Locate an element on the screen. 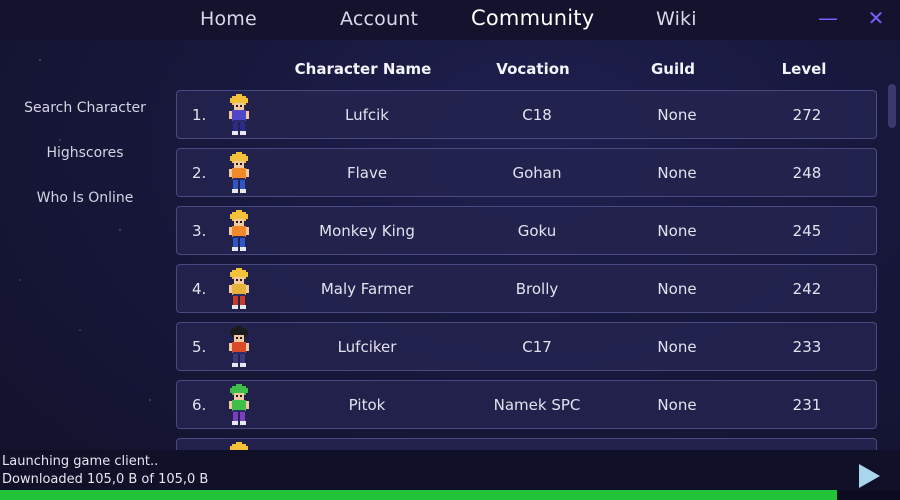 Image resolution: width=900 pixels, height=500 pixels. download-status-text: Downloaded 105,0 B of 105,0 B is located at coordinates (105, 479).